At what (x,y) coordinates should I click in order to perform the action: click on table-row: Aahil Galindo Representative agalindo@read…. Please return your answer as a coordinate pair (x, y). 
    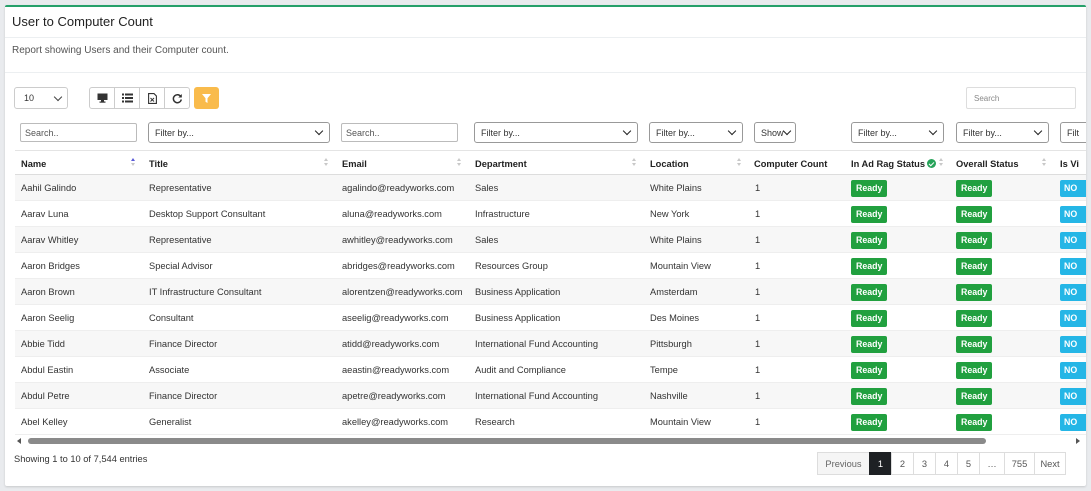
    Looking at the image, I should click on (550, 188).